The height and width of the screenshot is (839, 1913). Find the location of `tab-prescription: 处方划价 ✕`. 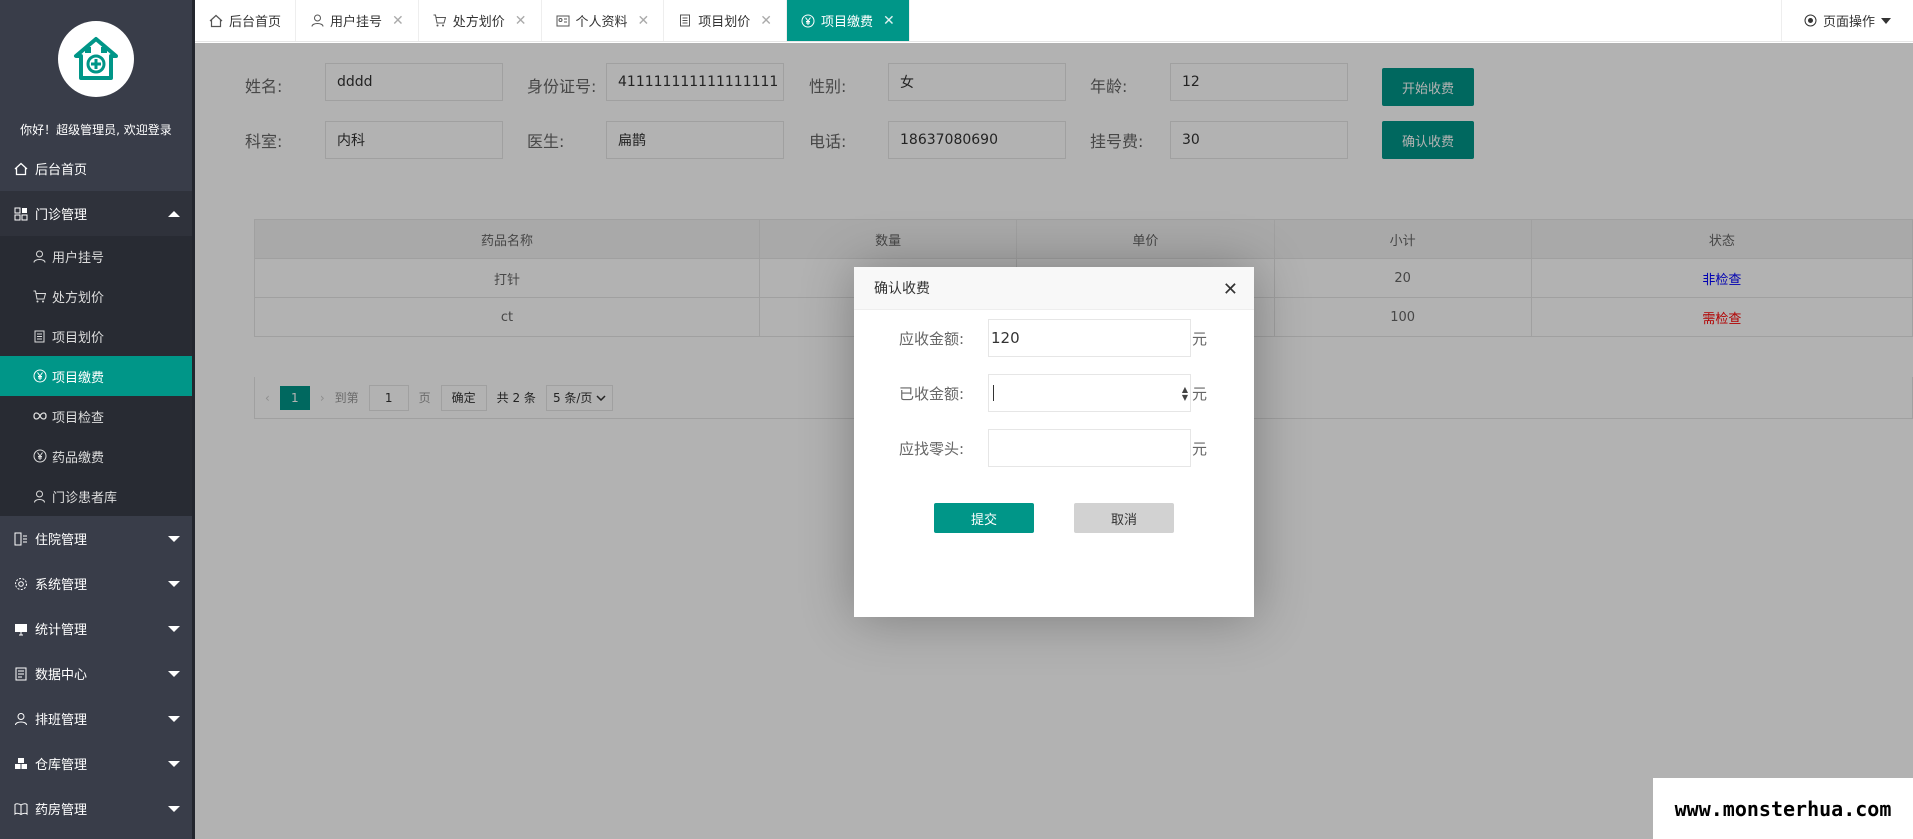

tab-prescription: 处方划价 ✕ is located at coordinates (480, 20).